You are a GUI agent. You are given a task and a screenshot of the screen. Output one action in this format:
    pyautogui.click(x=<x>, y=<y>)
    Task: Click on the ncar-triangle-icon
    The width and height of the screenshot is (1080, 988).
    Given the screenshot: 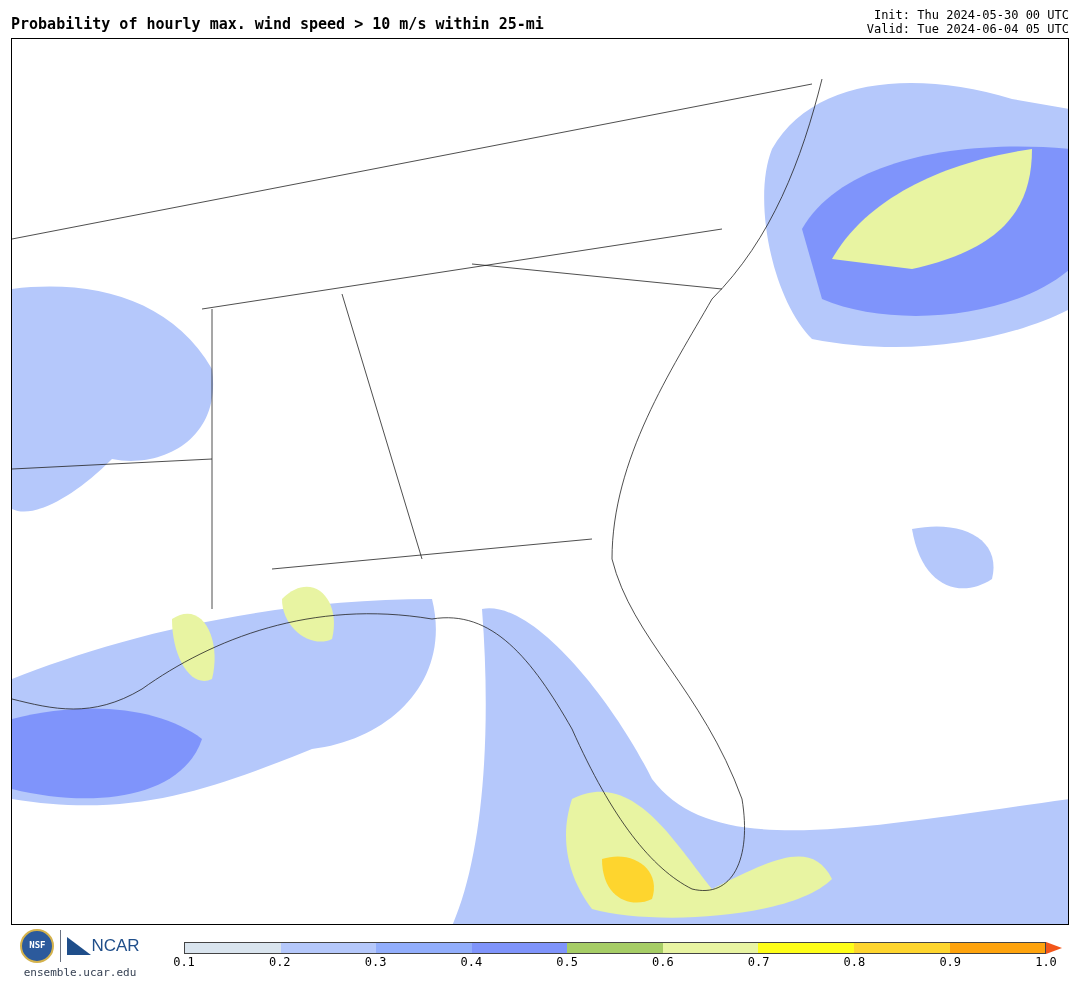 What is the action you would take?
    pyautogui.click(x=79, y=946)
    